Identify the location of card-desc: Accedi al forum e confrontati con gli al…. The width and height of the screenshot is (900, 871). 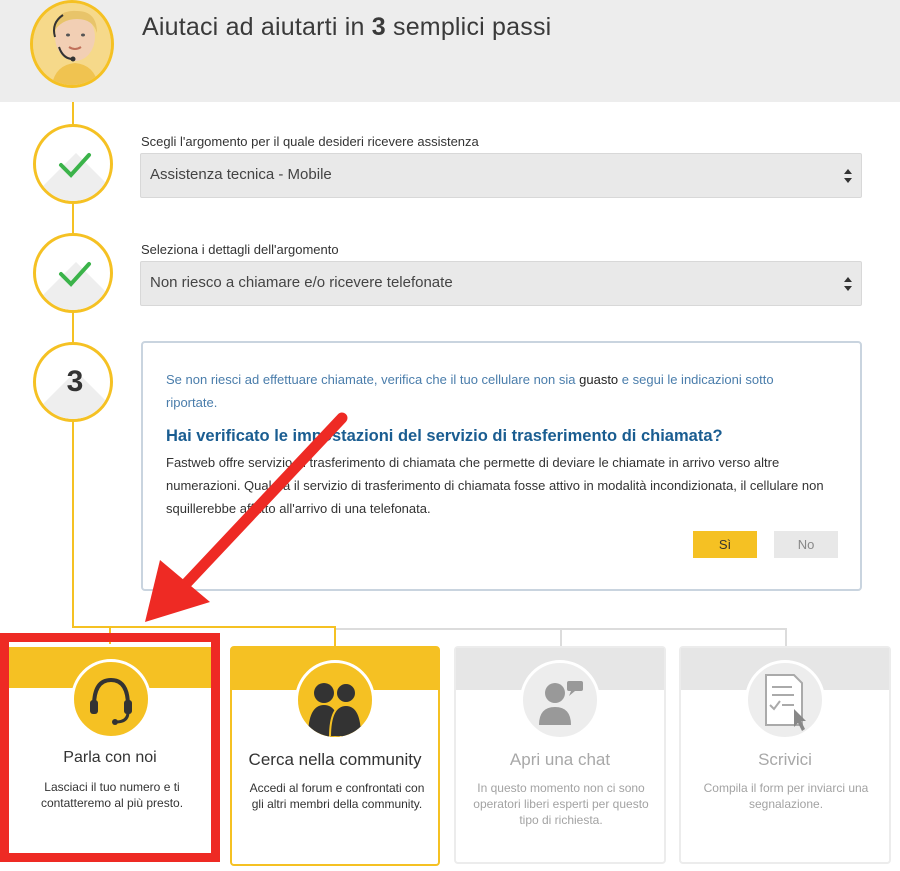
(337, 796).